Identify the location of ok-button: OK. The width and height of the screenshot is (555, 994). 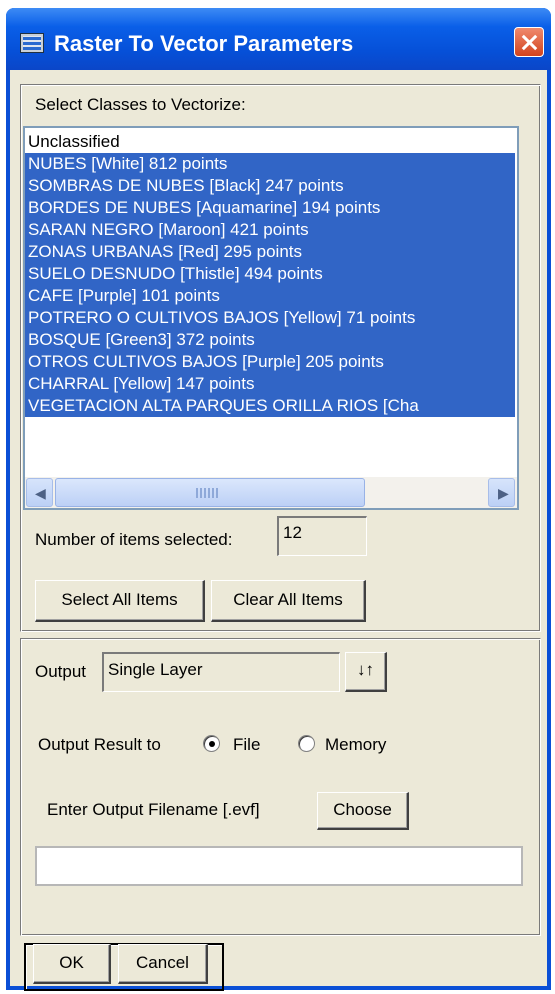
(72, 964).